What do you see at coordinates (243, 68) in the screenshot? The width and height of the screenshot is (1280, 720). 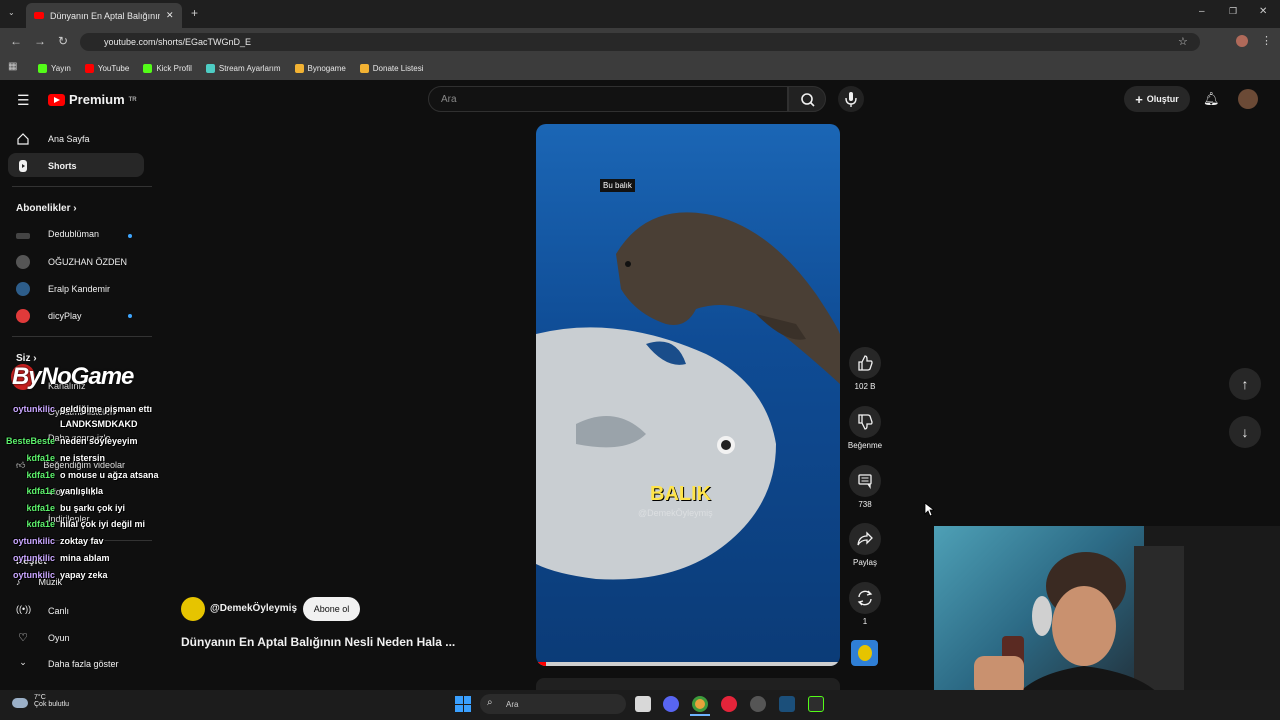 I see `bookmark-stream-ayarlarim: Stream Ayarlarım` at bounding box center [243, 68].